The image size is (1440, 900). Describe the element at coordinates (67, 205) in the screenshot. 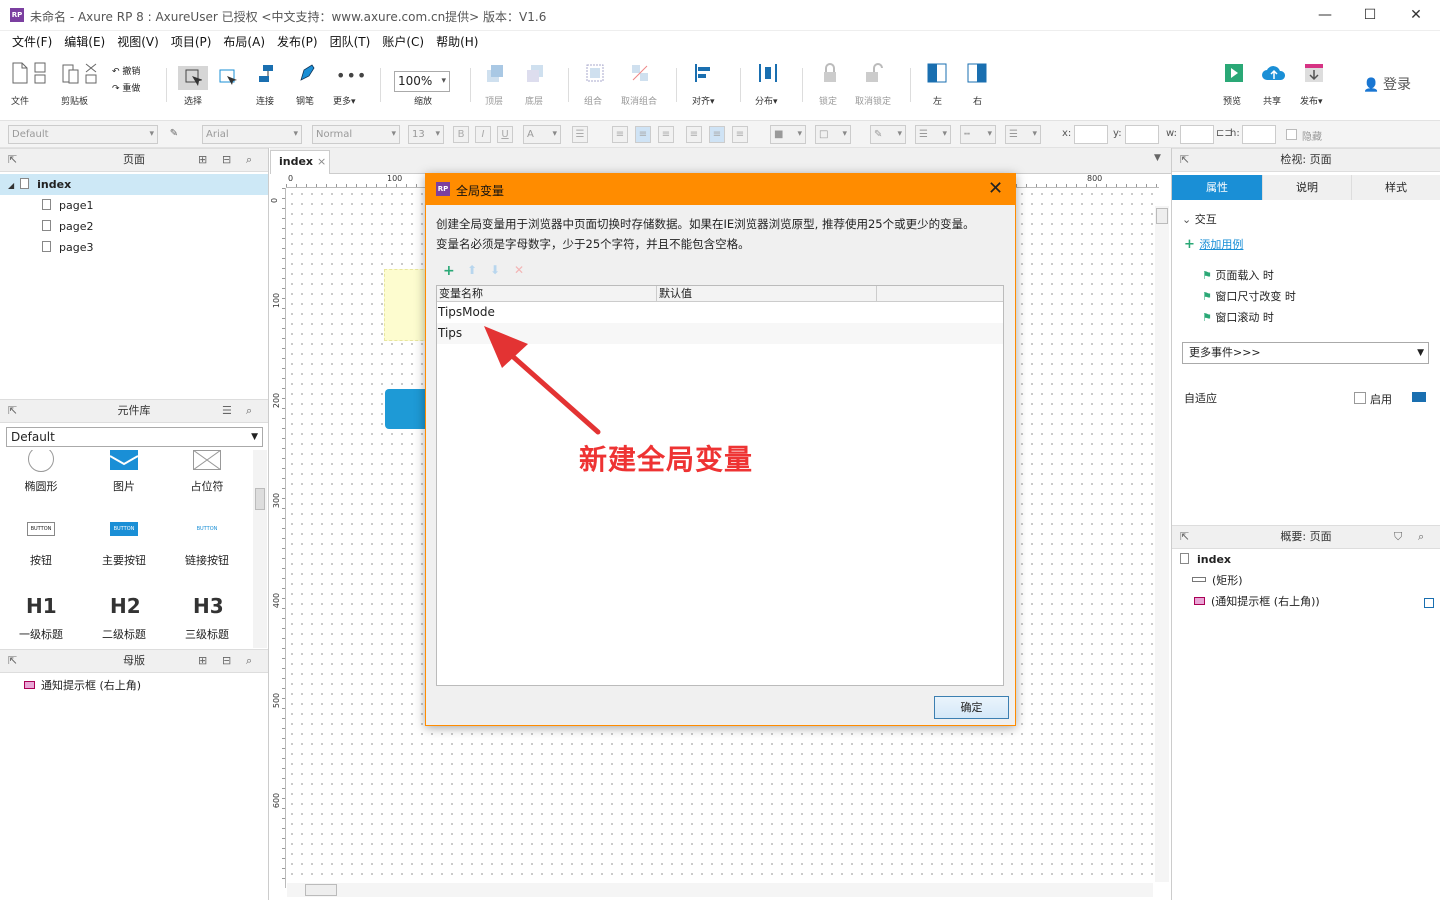

I see `page-item-page1: page1` at that location.